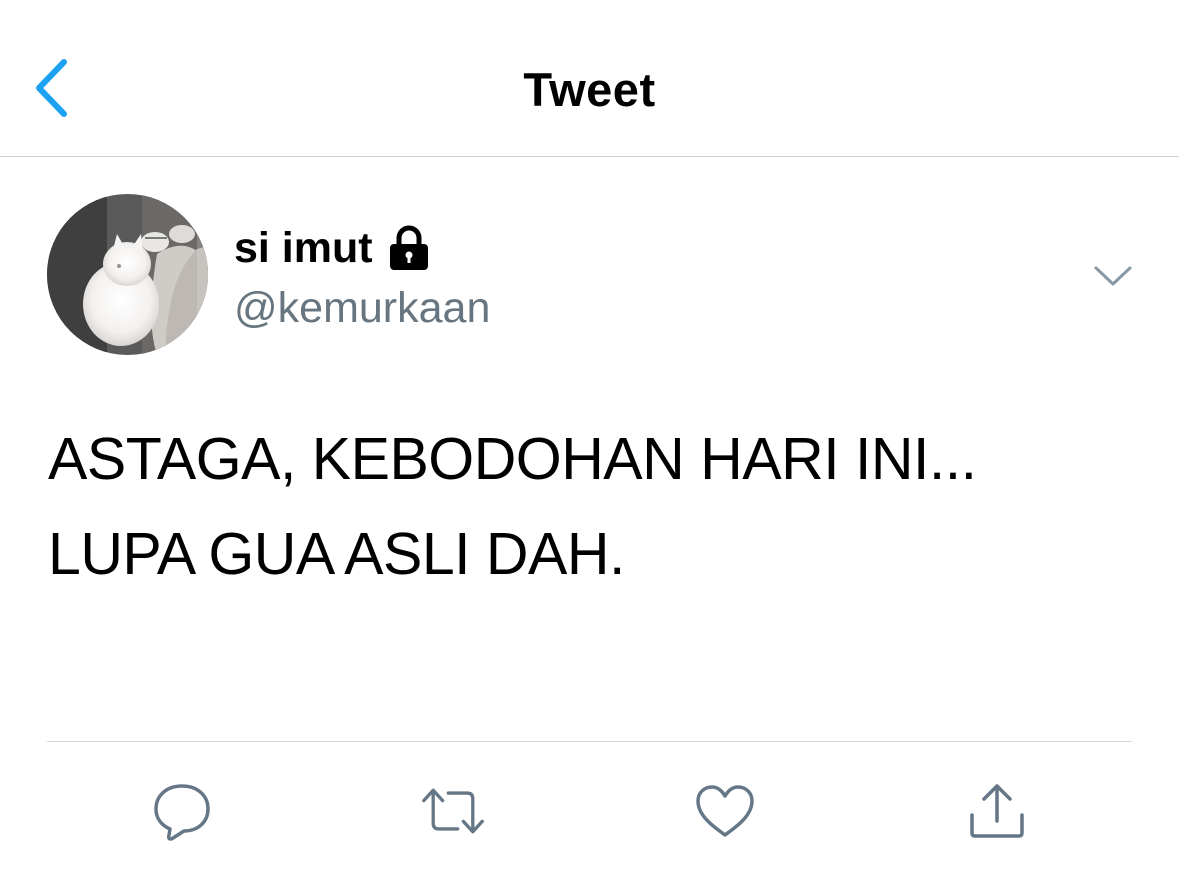 This screenshot has width=1179, height=879. I want to click on comment-icon, so click(182, 812).